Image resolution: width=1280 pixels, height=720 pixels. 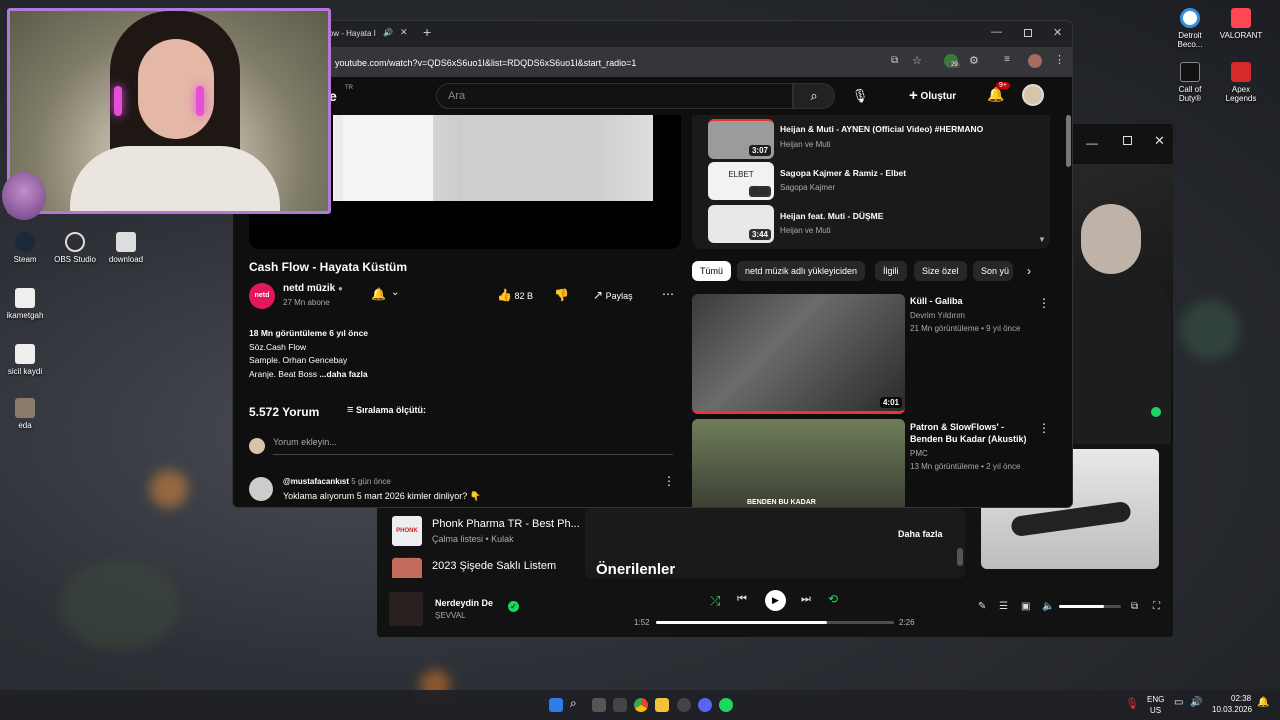 I want to click on obs-taskbar-icon, so click(x=684, y=705).